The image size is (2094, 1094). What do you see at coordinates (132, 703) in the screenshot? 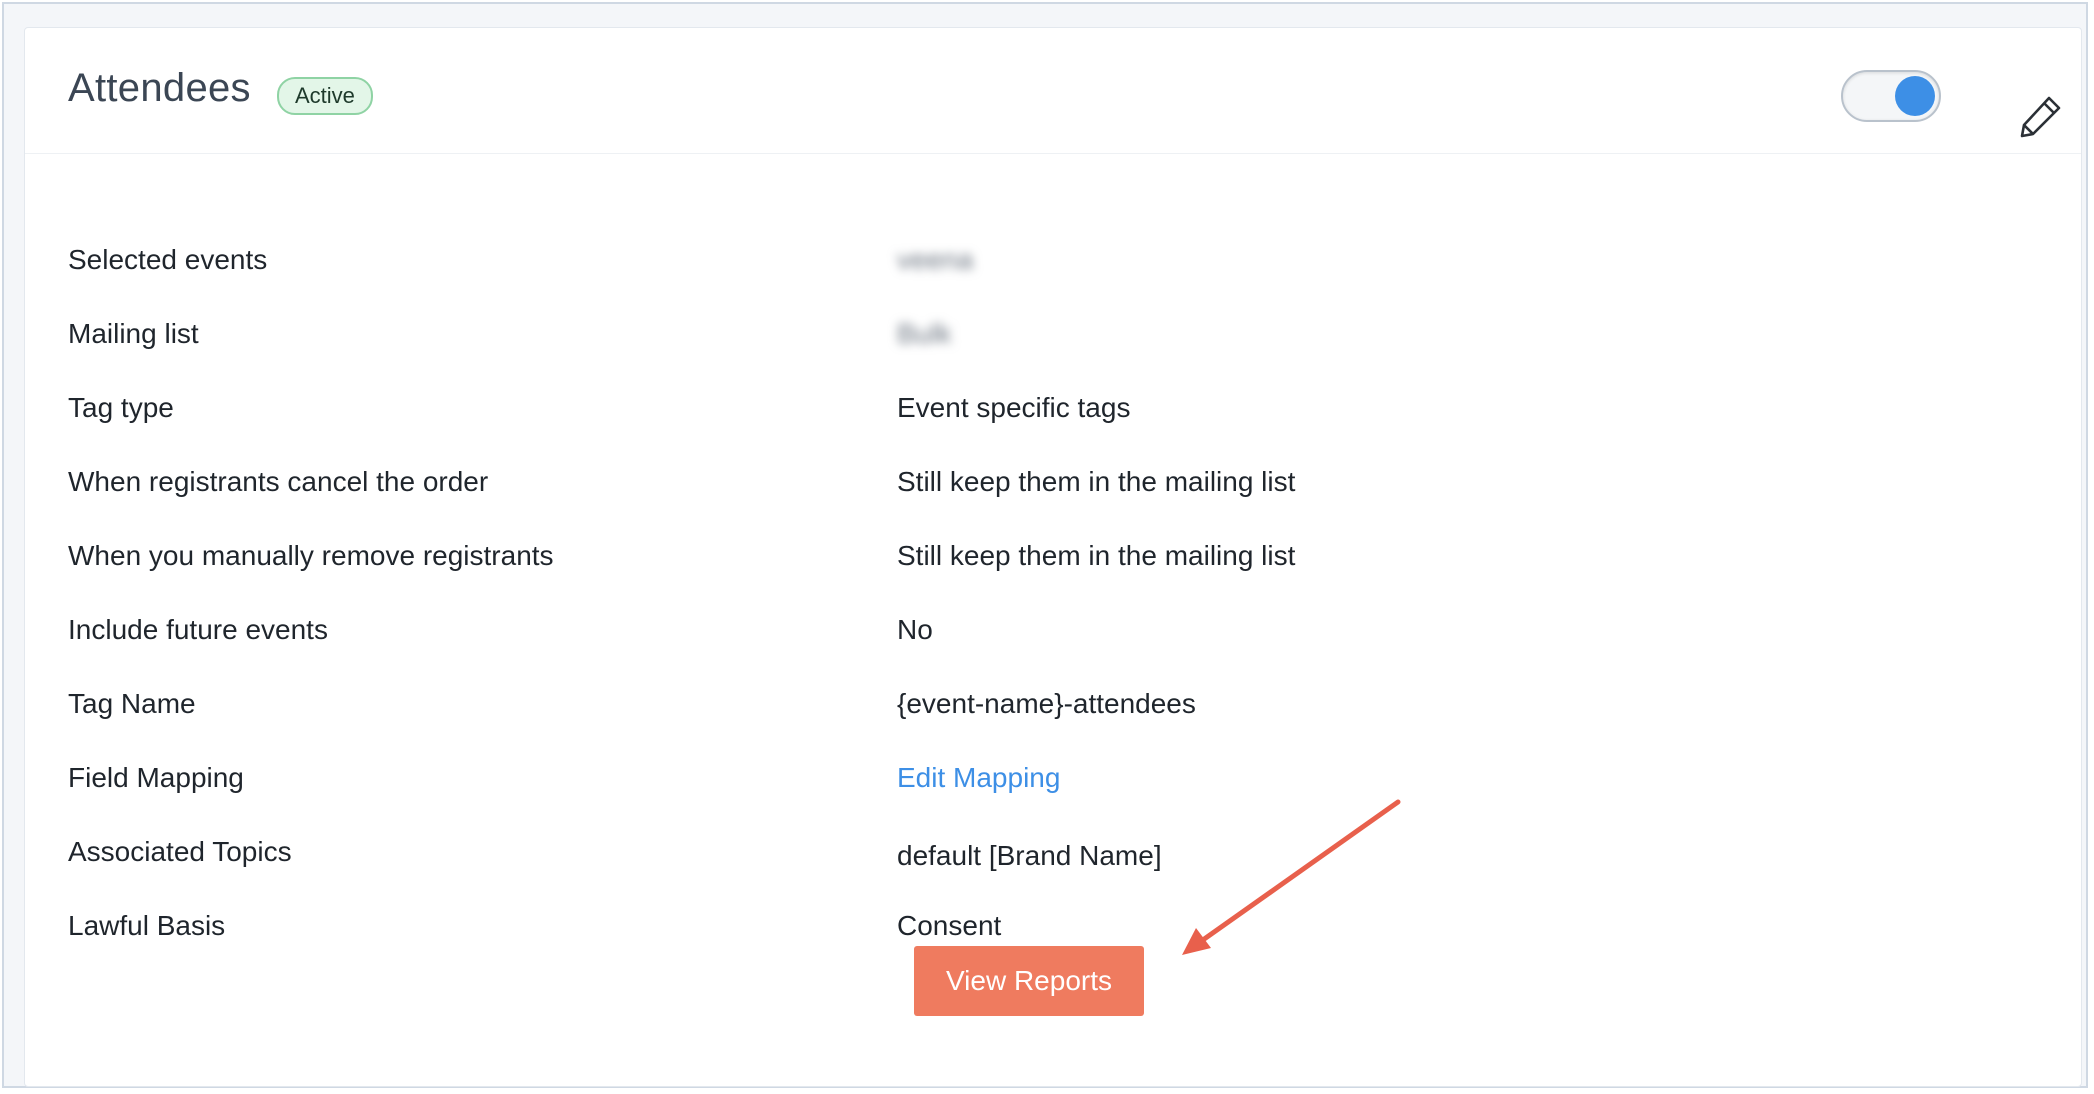
I see `detail-label: Tag Name` at bounding box center [132, 703].